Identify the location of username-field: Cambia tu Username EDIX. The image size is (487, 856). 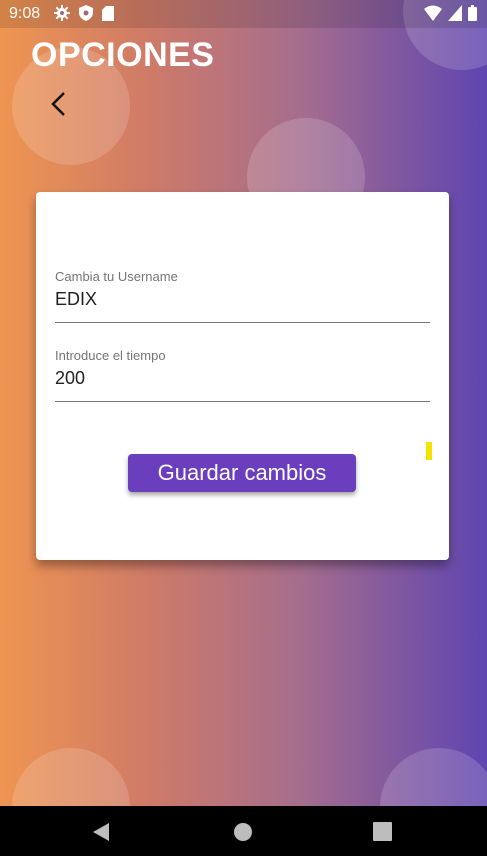
(242, 296).